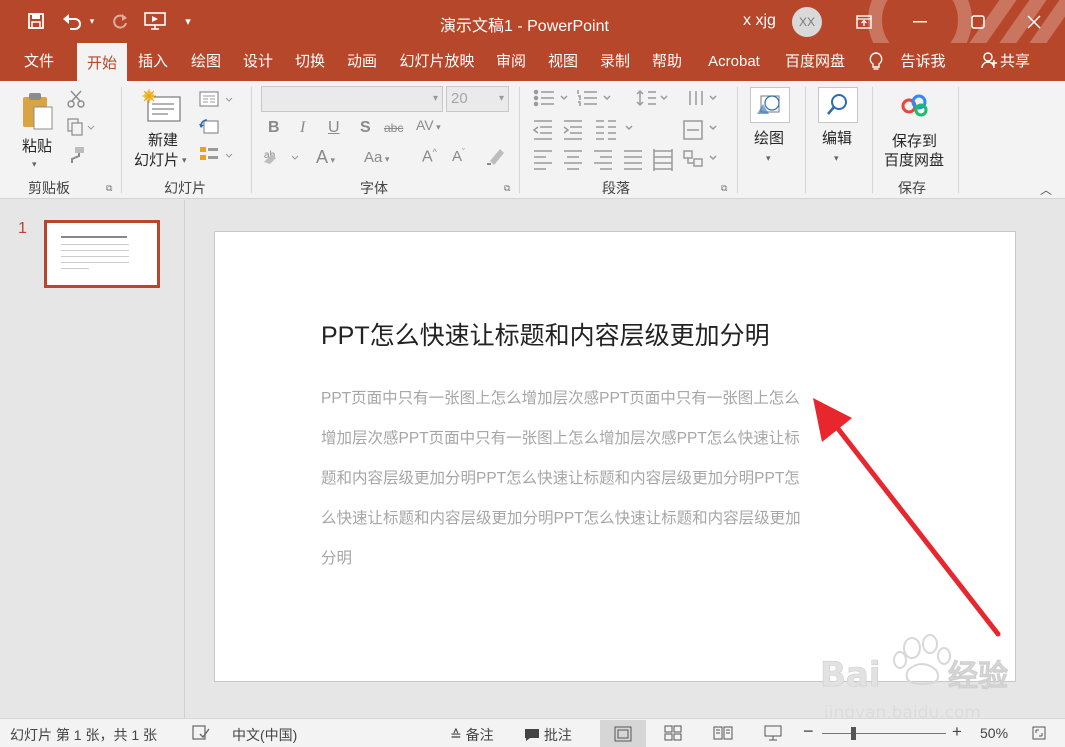  I want to click on notes-button: ≙ 备注, so click(472, 735).